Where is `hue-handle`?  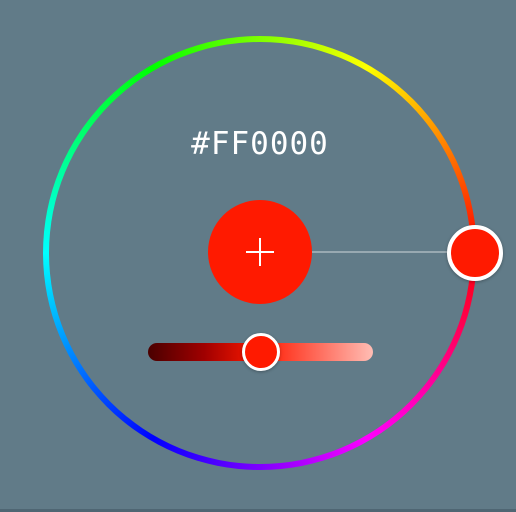
hue-handle is located at coordinates (475, 253).